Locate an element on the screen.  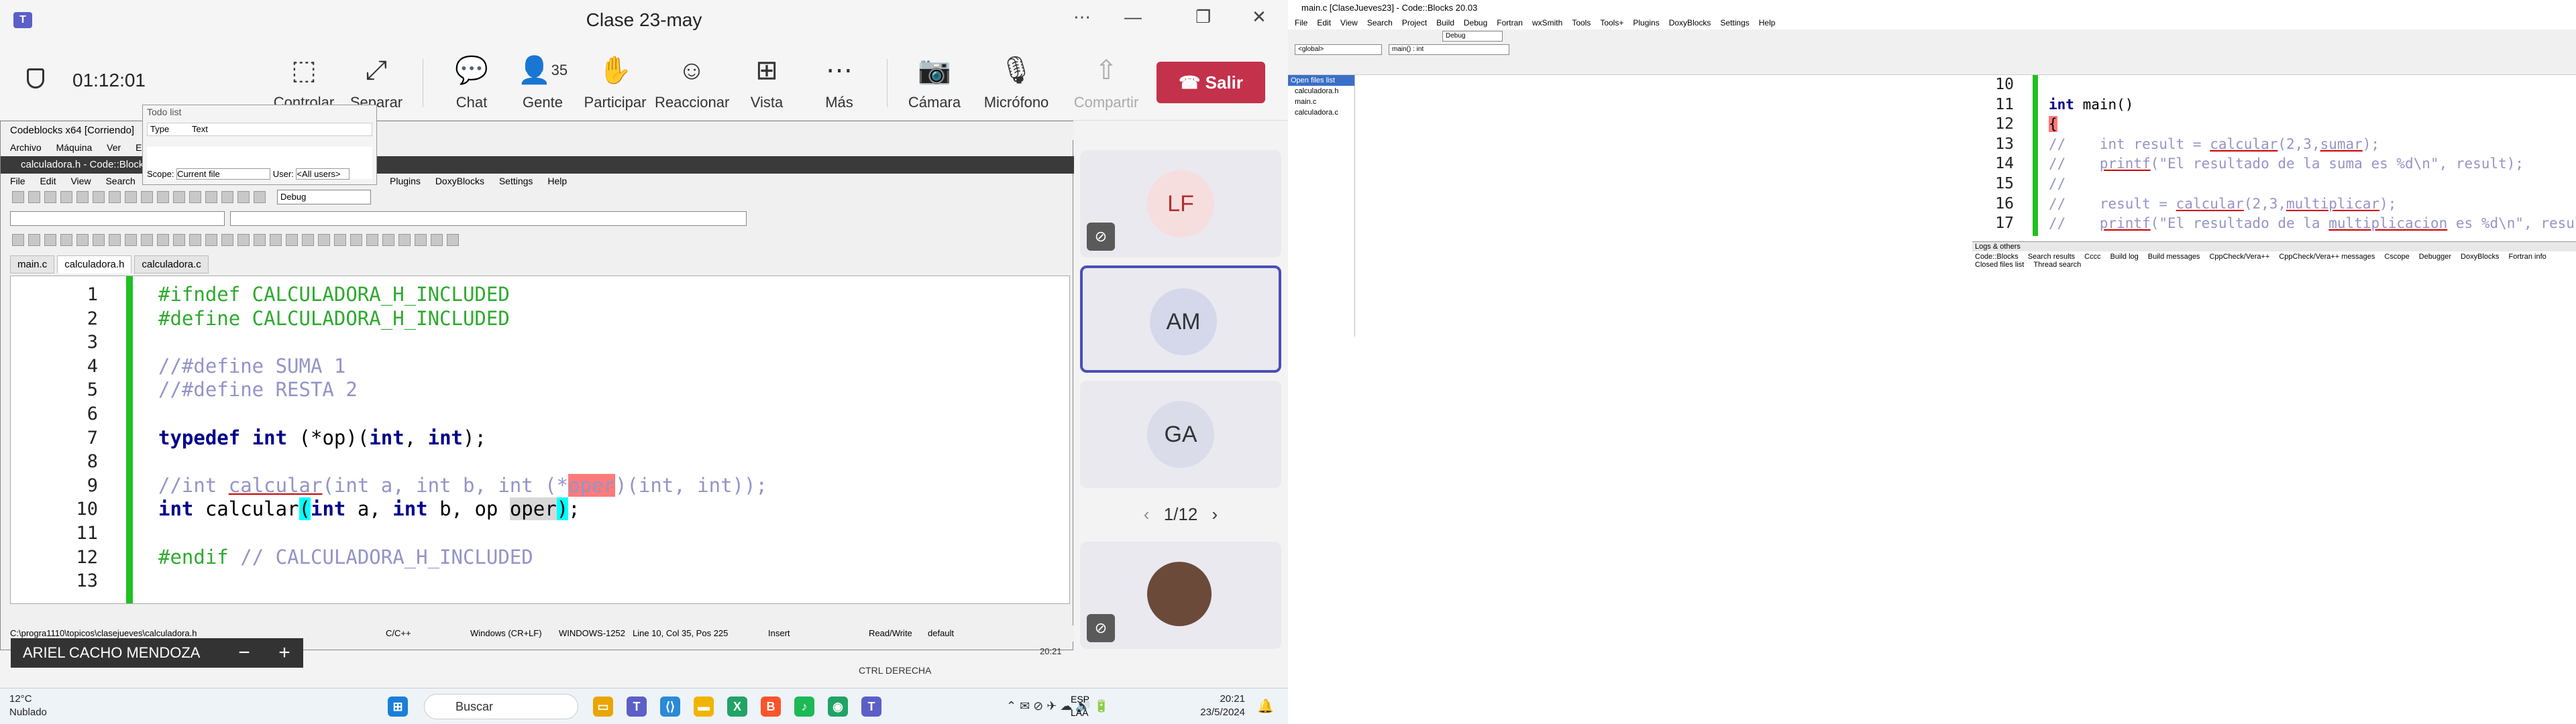
participant-card: LF ⊘ is located at coordinates (1180, 204).